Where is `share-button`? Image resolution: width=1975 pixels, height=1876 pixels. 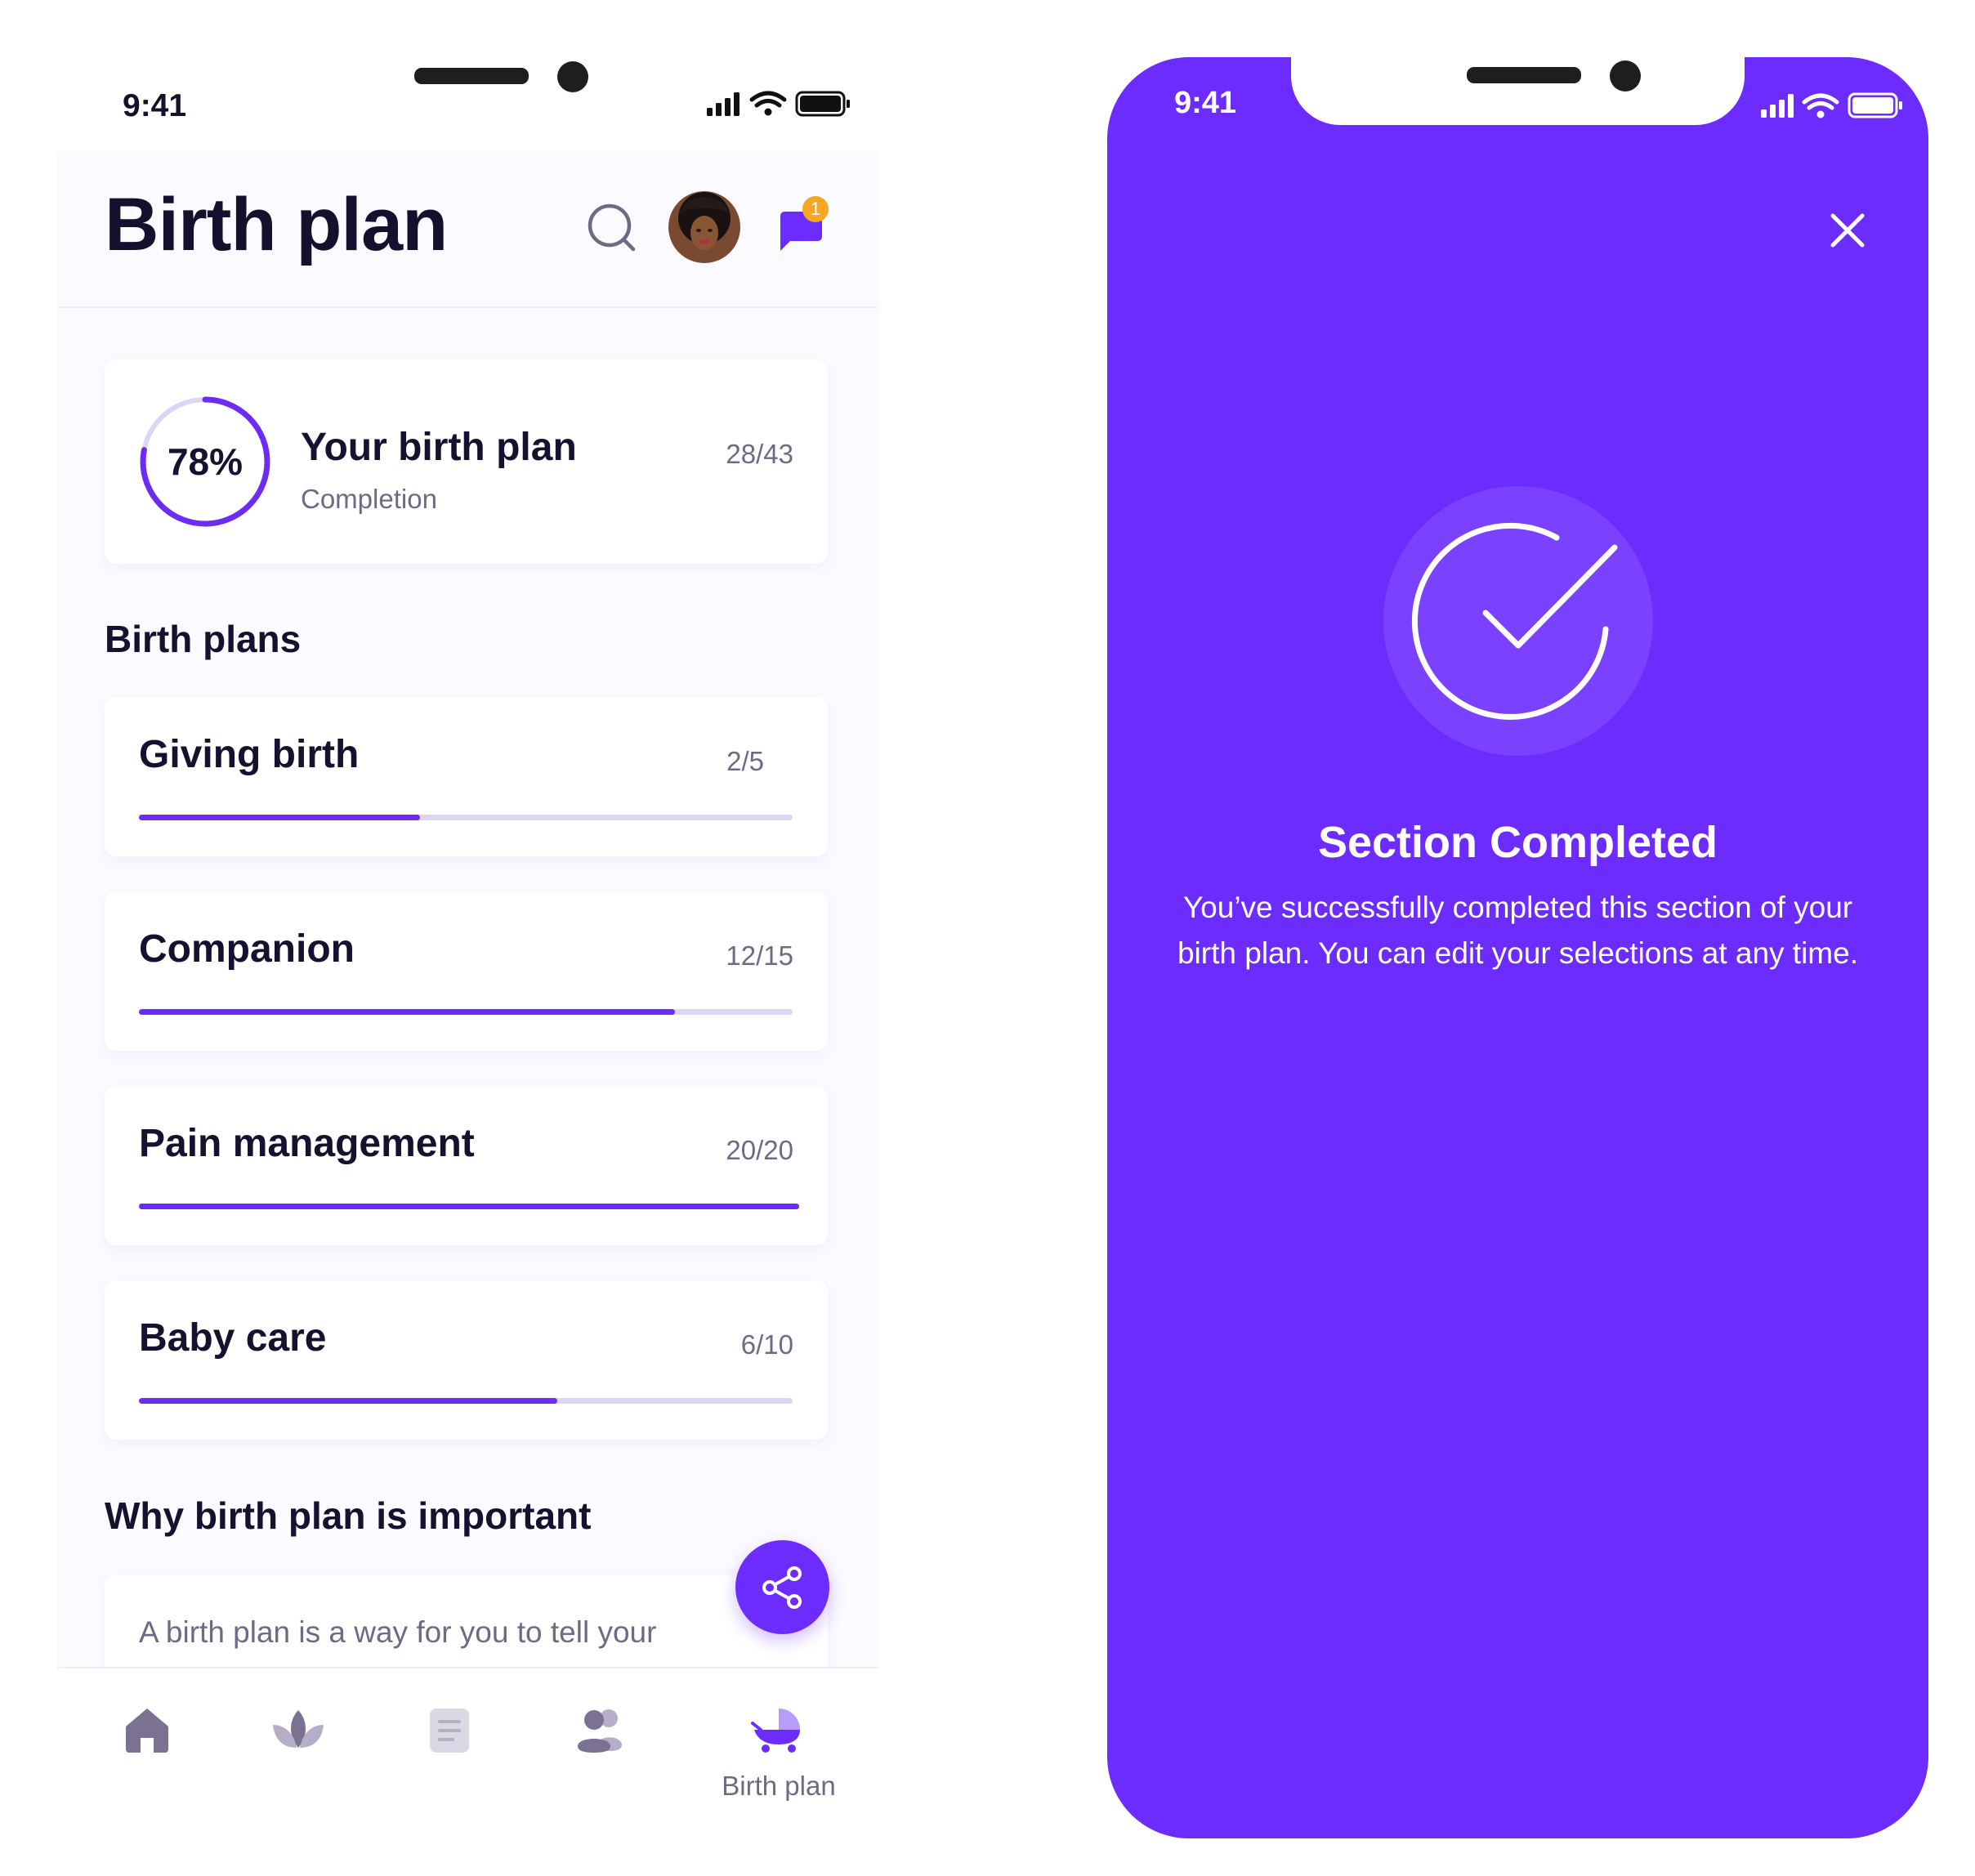 share-button is located at coordinates (782, 1587).